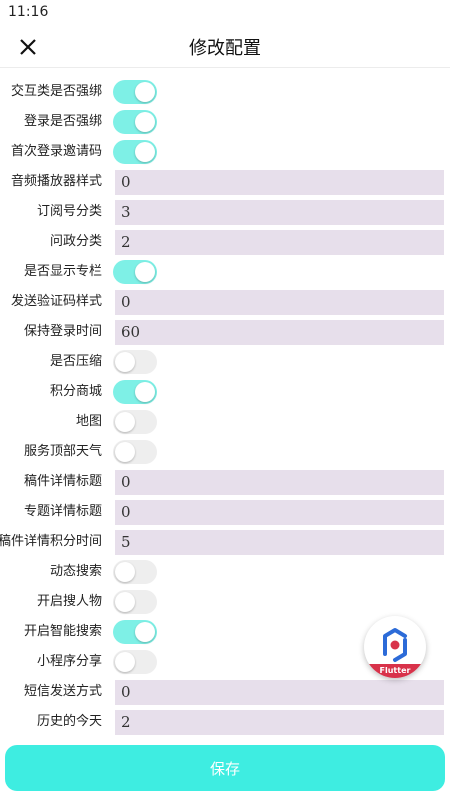 The image size is (450, 800). Describe the element at coordinates (225, 152) in the screenshot. I see `config-row: 首次登录邀请码` at that location.